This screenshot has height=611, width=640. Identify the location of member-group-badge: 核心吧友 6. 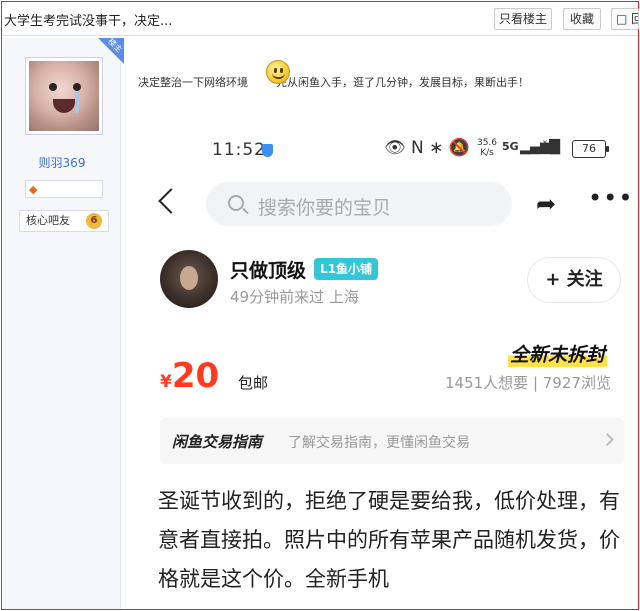
(64, 221).